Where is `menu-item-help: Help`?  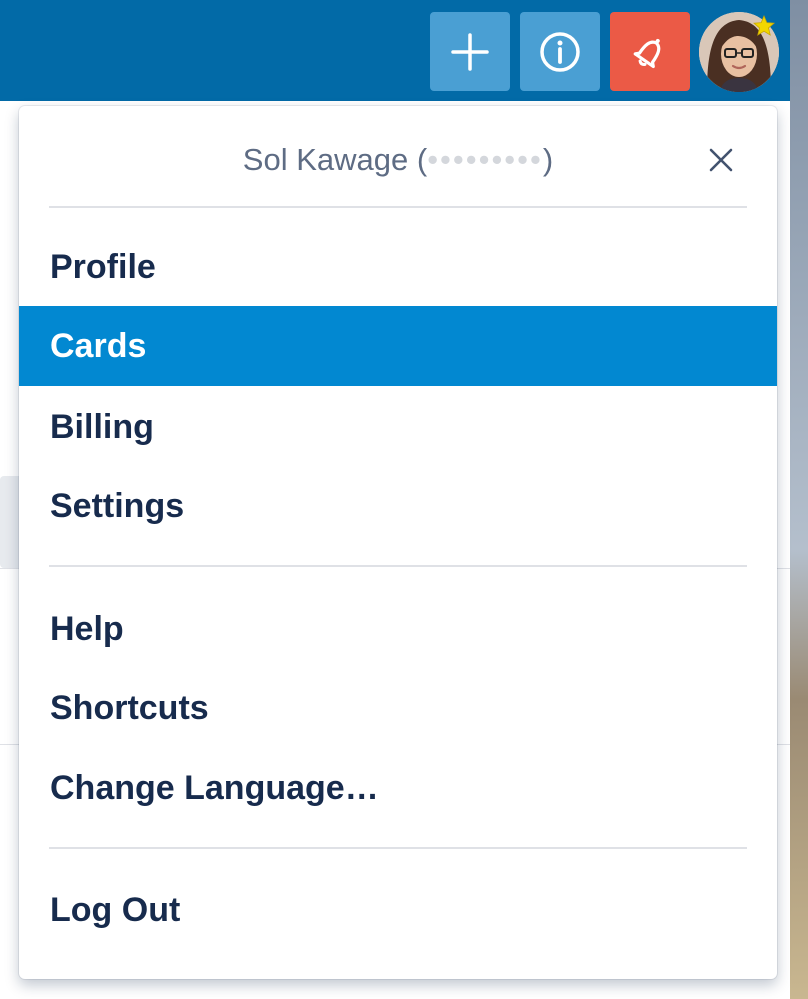
menu-item-help: Help is located at coordinates (398, 629).